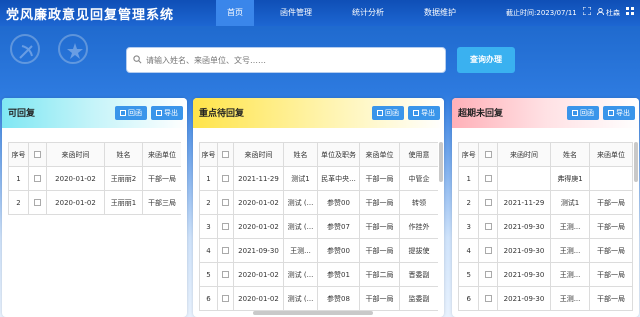 The height and width of the screenshot is (317, 640). What do you see at coordinates (318, 274) in the screenshot?
I see `table-row: 5 2020-01-02 测试 (... 参赞01 干部二局 晋委副` at bounding box center [318, 274].